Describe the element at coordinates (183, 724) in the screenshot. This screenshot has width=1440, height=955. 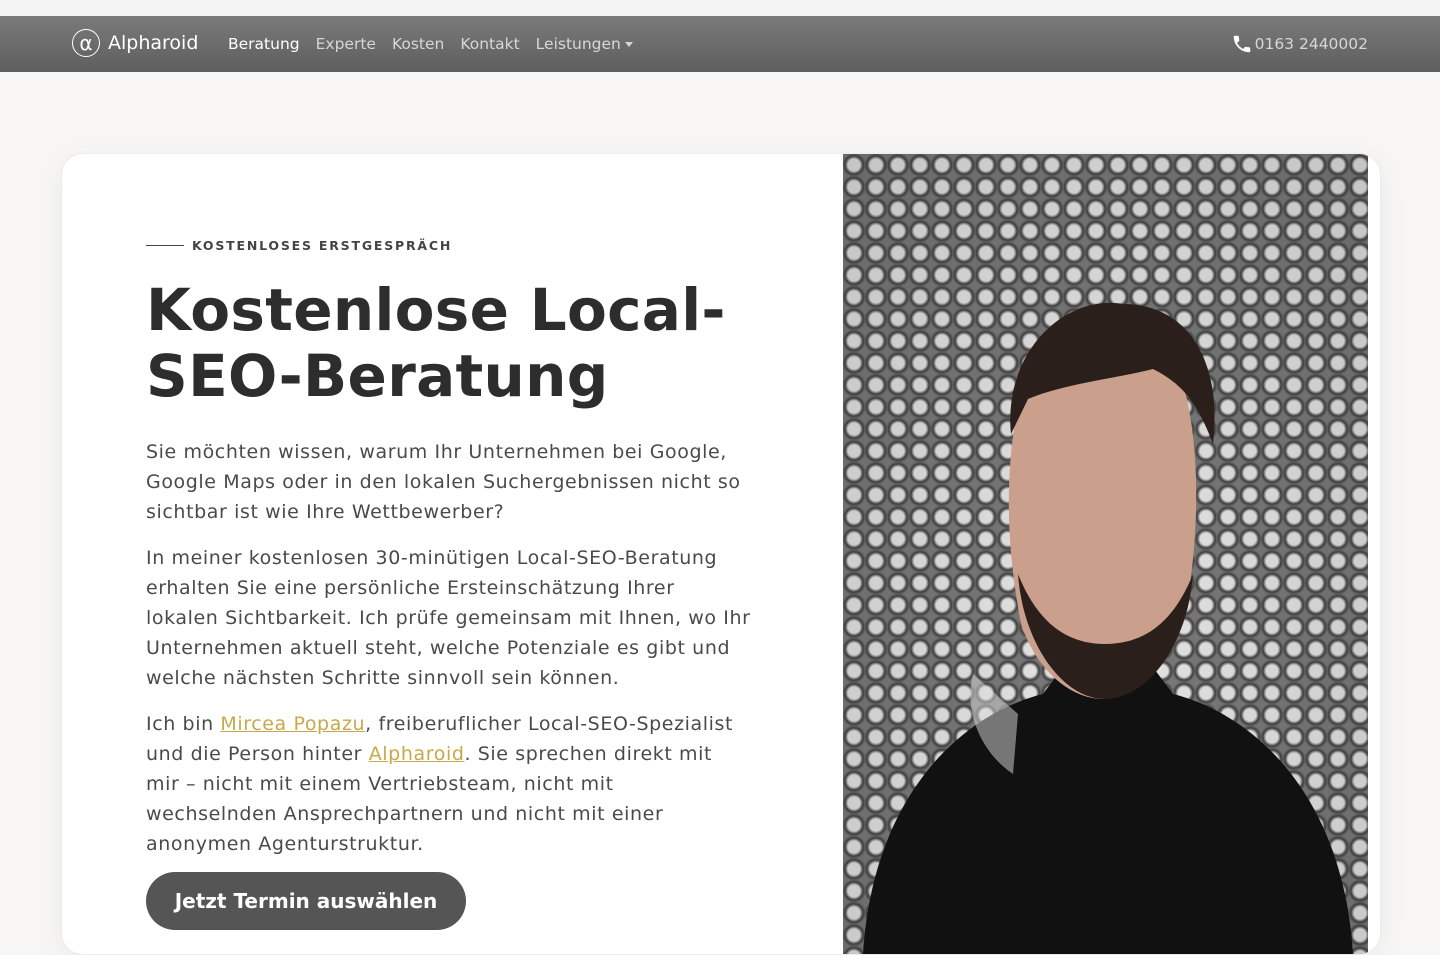
I see `about-text-start: Ich bin` at that location.